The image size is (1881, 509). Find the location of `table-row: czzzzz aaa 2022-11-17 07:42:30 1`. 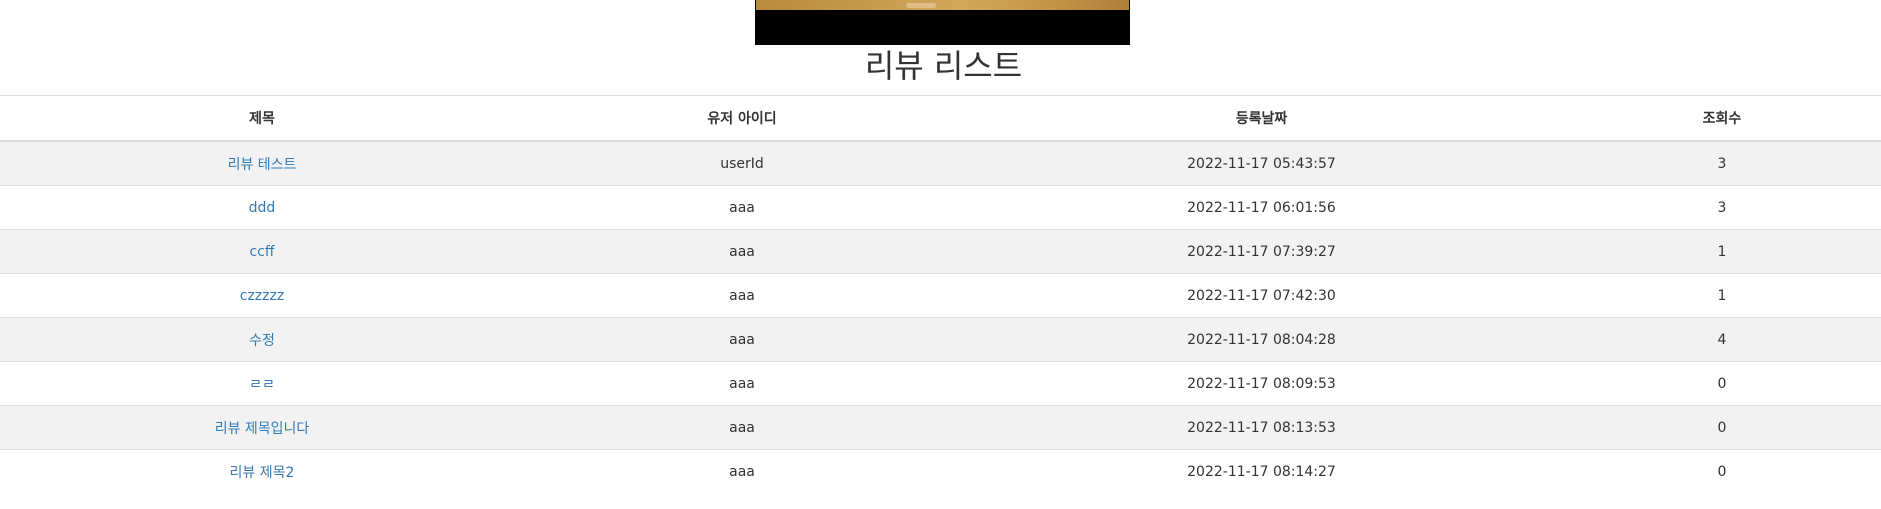

table-row: czzzzz aaa 2022-11-17 07:42:30 1 is located at coordinates (940, 295).